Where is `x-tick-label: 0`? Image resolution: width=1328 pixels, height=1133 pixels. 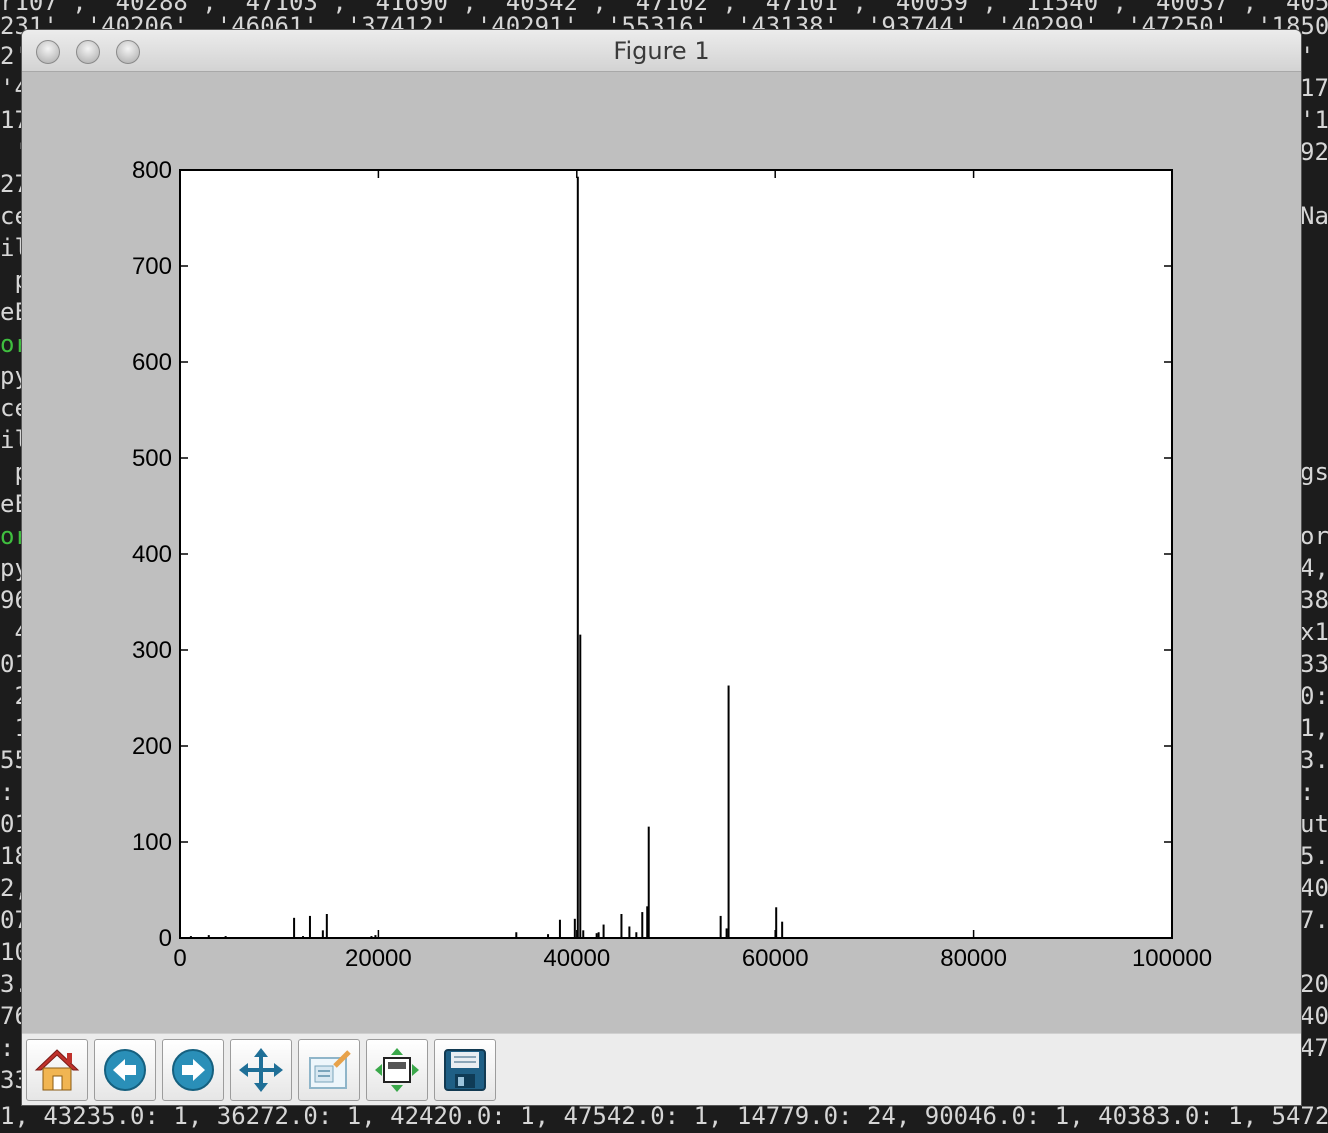 x-tick-label: 0 is located at coordinates (179, 958).